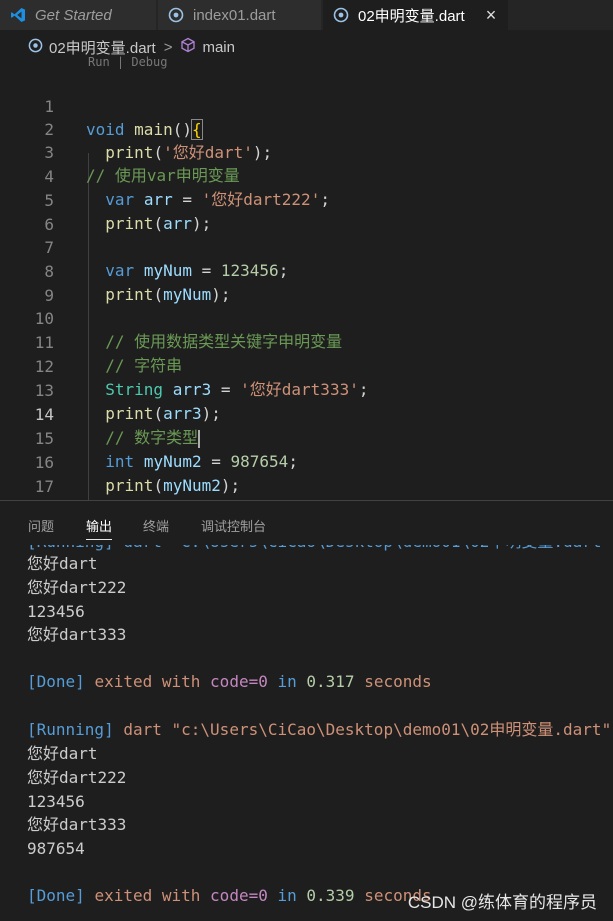  What do you see at coordinates (306, 474) in the screenshot?
I see `code-line: 17` at bounding box center [306, 474].